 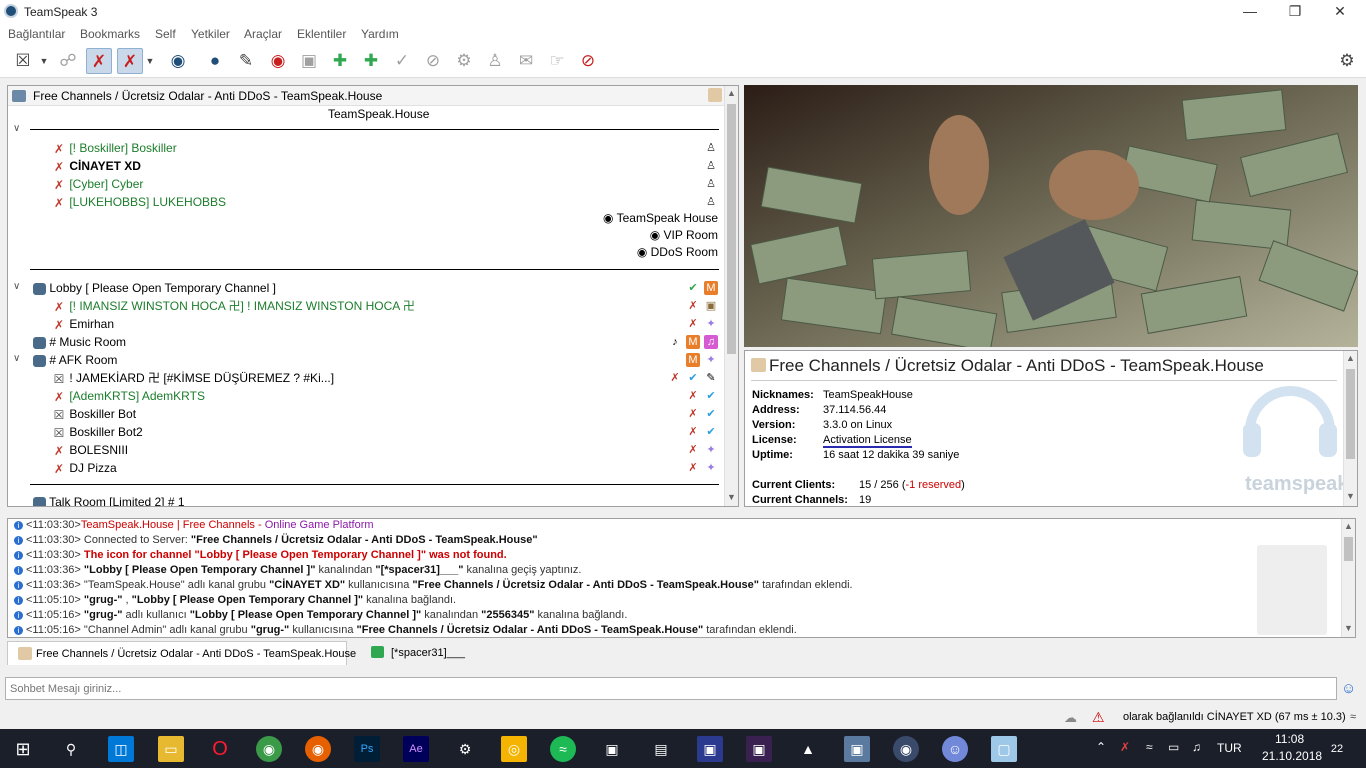 What do you see at coordinates (1004, 749) in the screenshot?
I see `app-icon: ▢` at bounding box center [1004, 749].